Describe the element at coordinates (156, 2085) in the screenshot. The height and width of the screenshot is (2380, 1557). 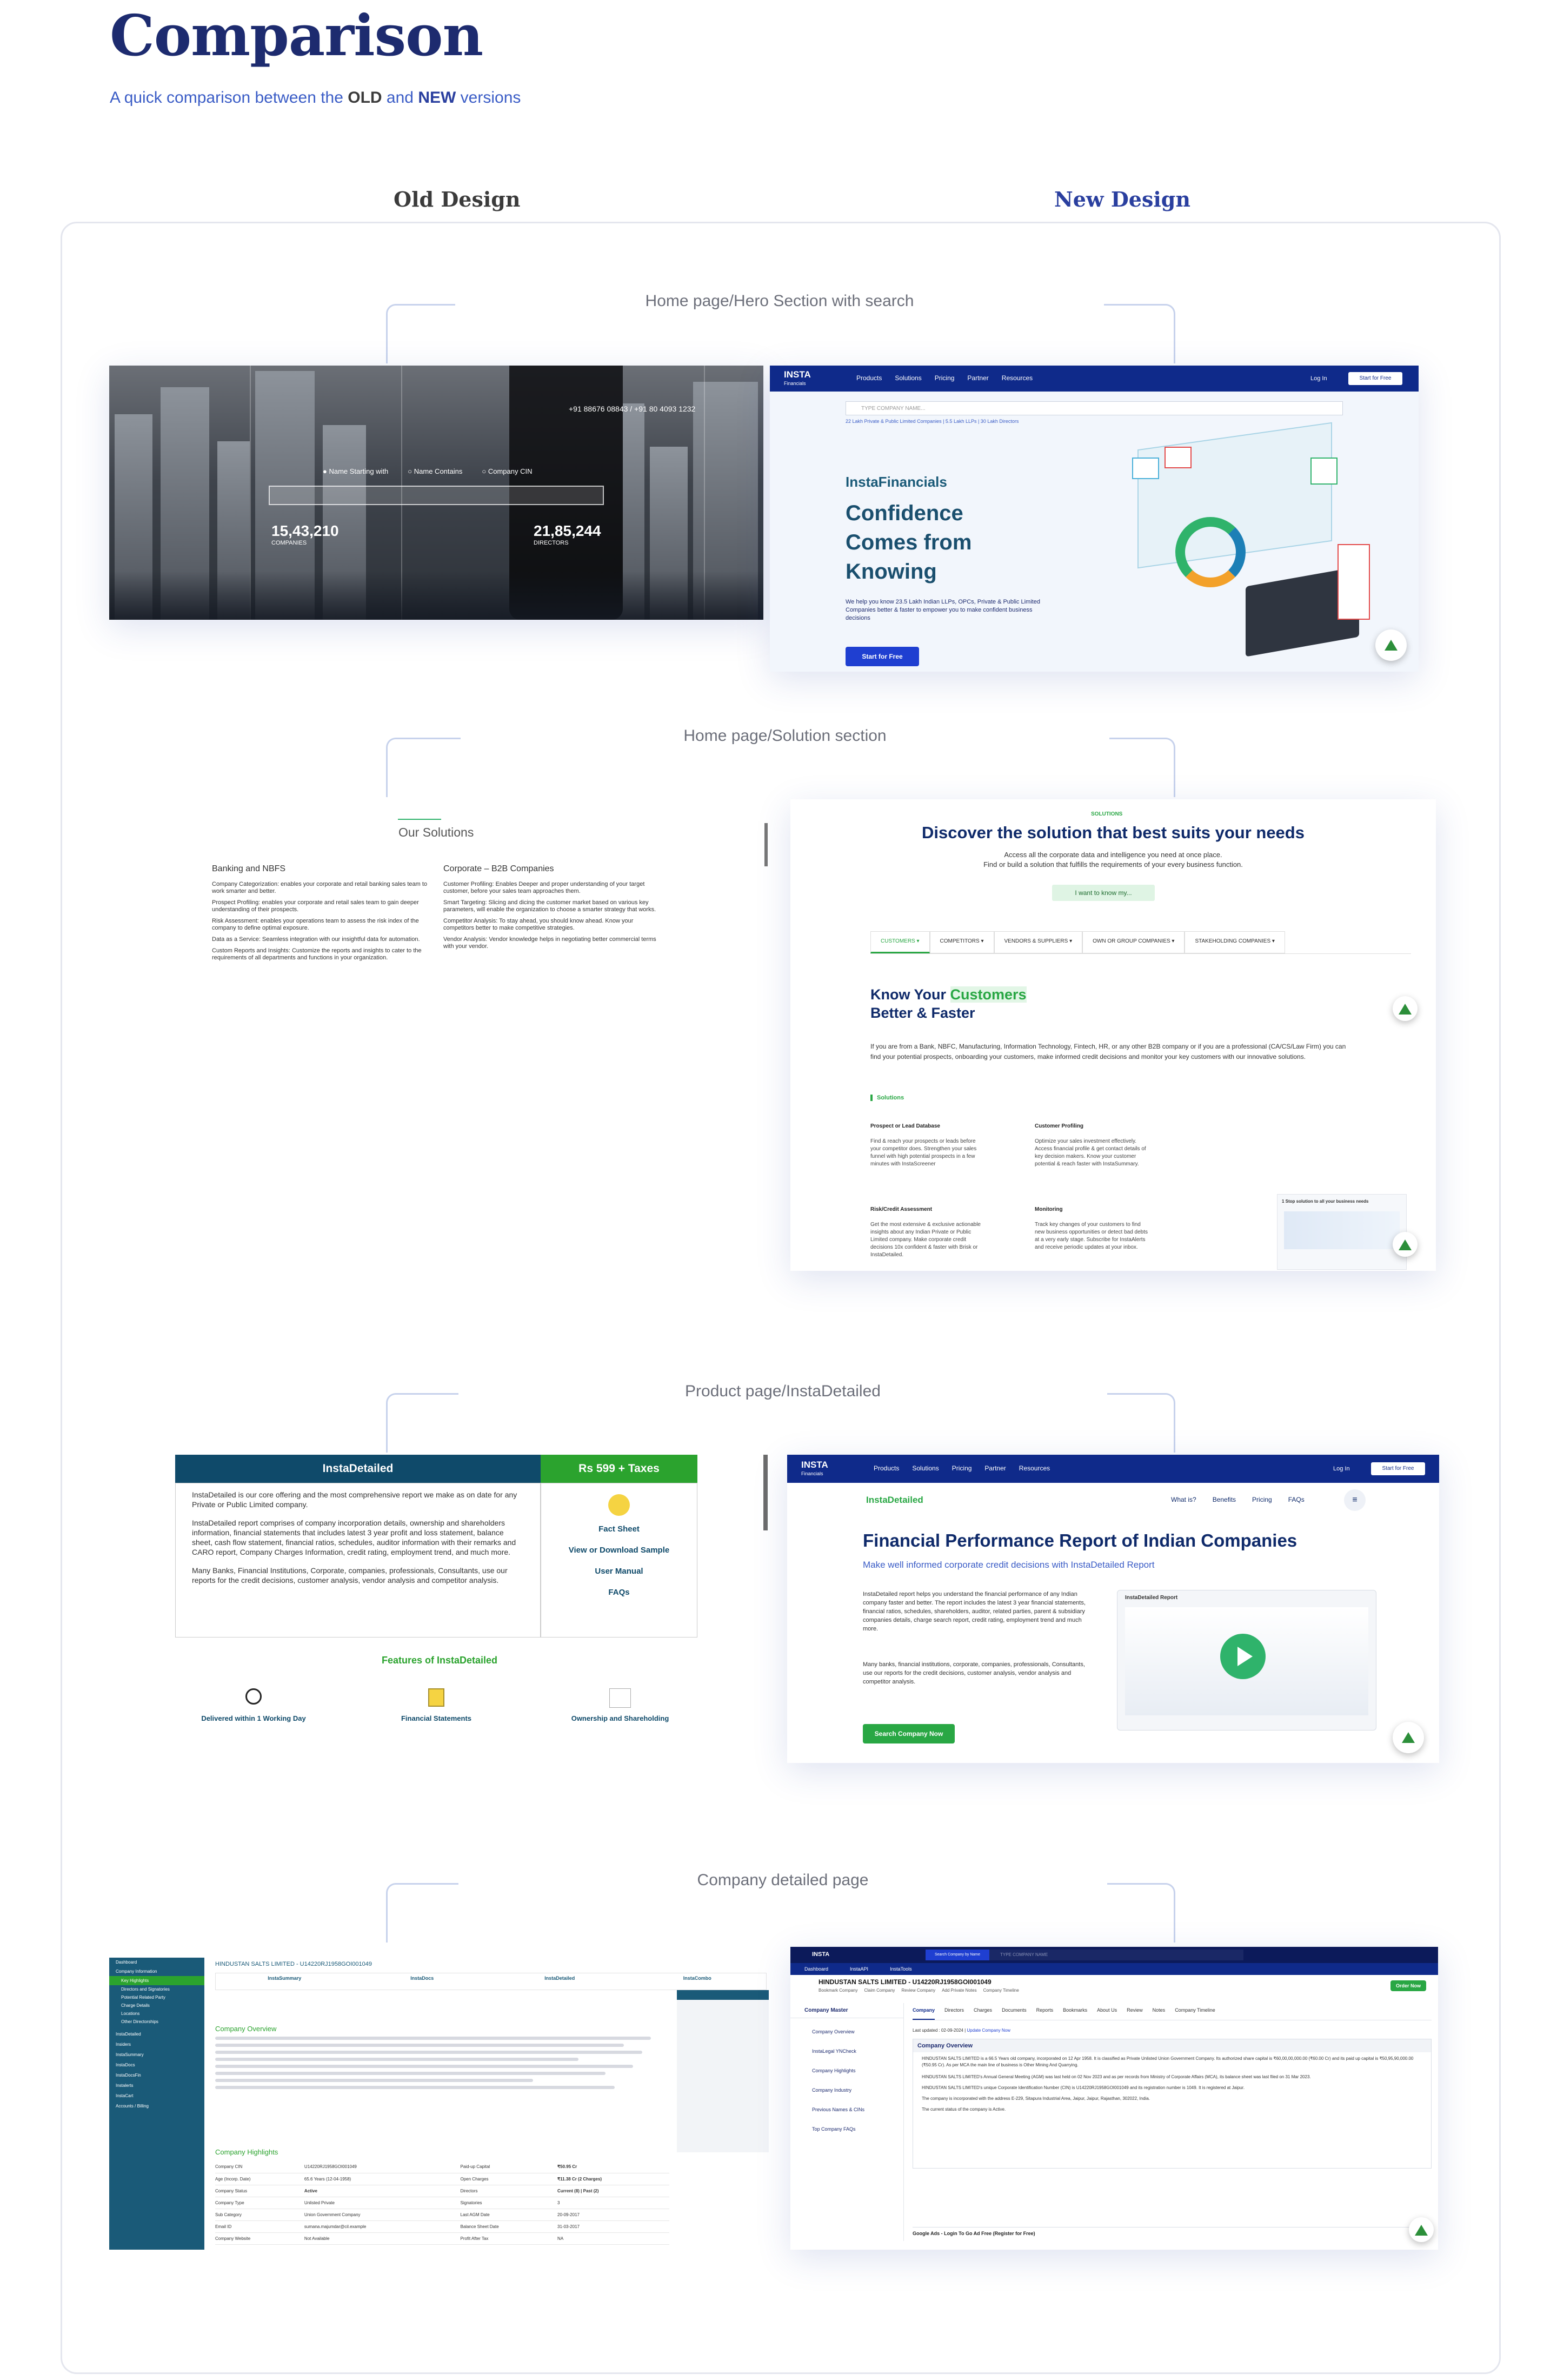
I see `sidebar-item-instalerts: Instalerts` at that location.